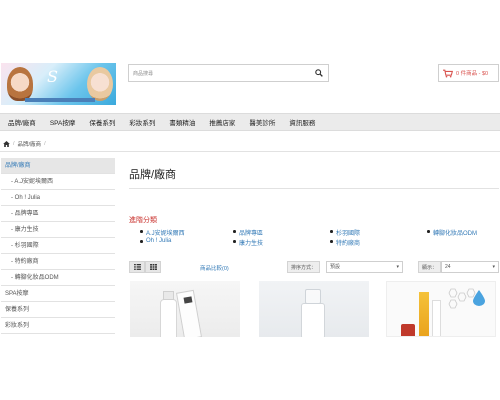 The height and width of the screenshot is (400, 500). Describe the element at coordinates (262, 122) in the screenshot. I see `nav-item-clinics: 醫美診所` at that location.